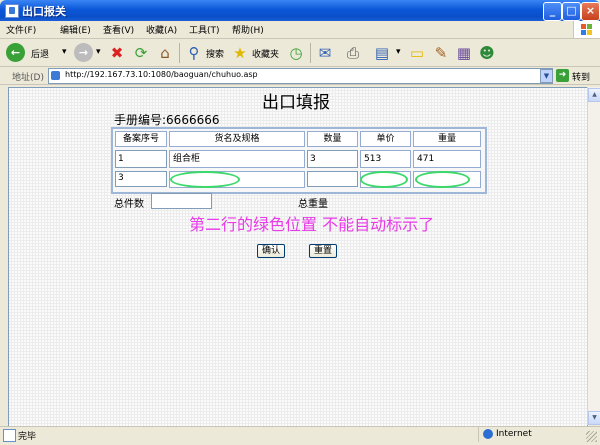 Image resolution: width=600 pixels, height=445 pixels. What do you see at coordinates (12, 11) in the screenshot?
I see `ie-app-icon` at bounding box center [12, 11].